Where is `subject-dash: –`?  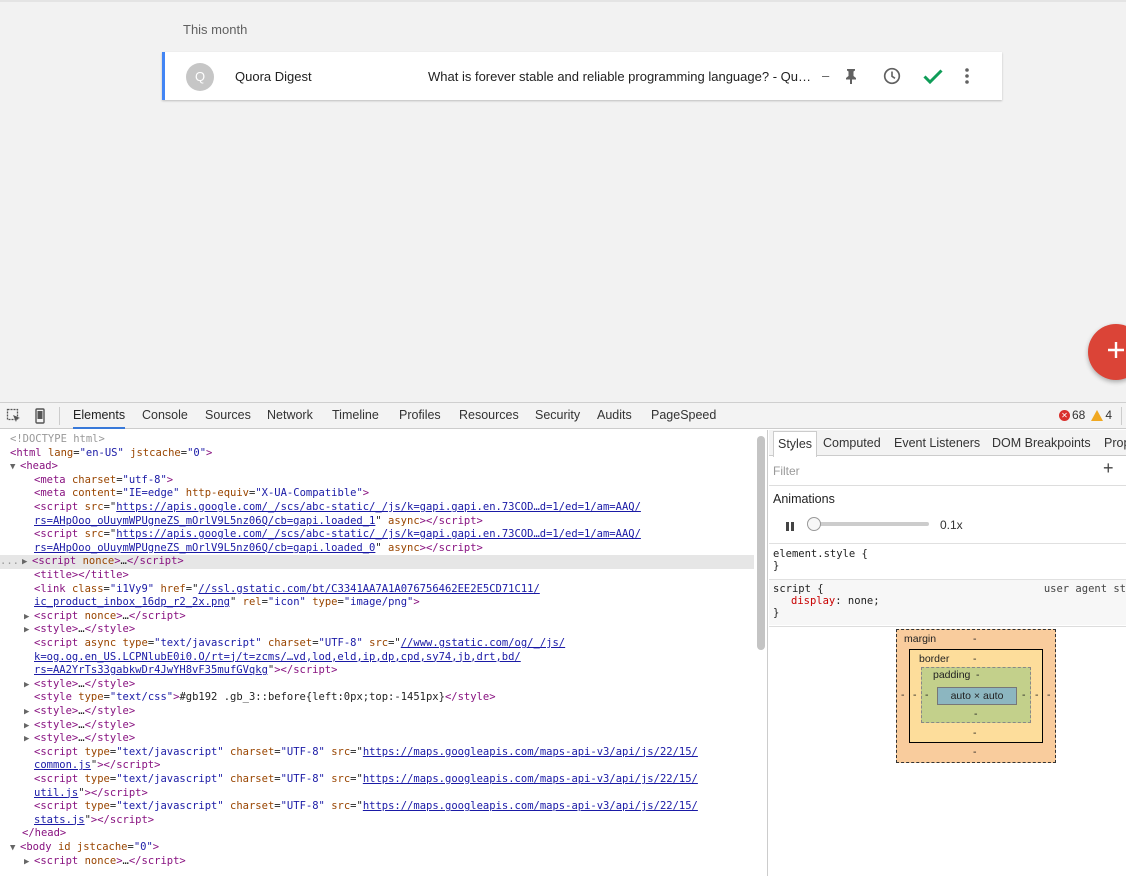 subject-dash: – is located at coordinates (826, 75).